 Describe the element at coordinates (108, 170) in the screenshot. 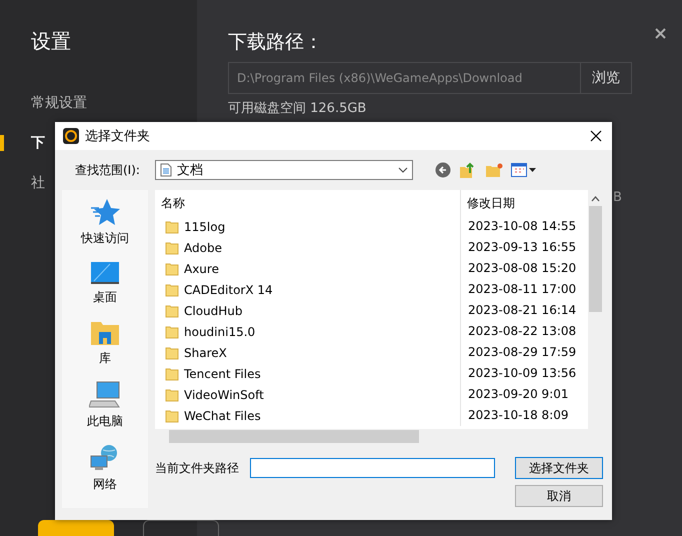

I see `look-in-label: 查找范围(I):` at that location.